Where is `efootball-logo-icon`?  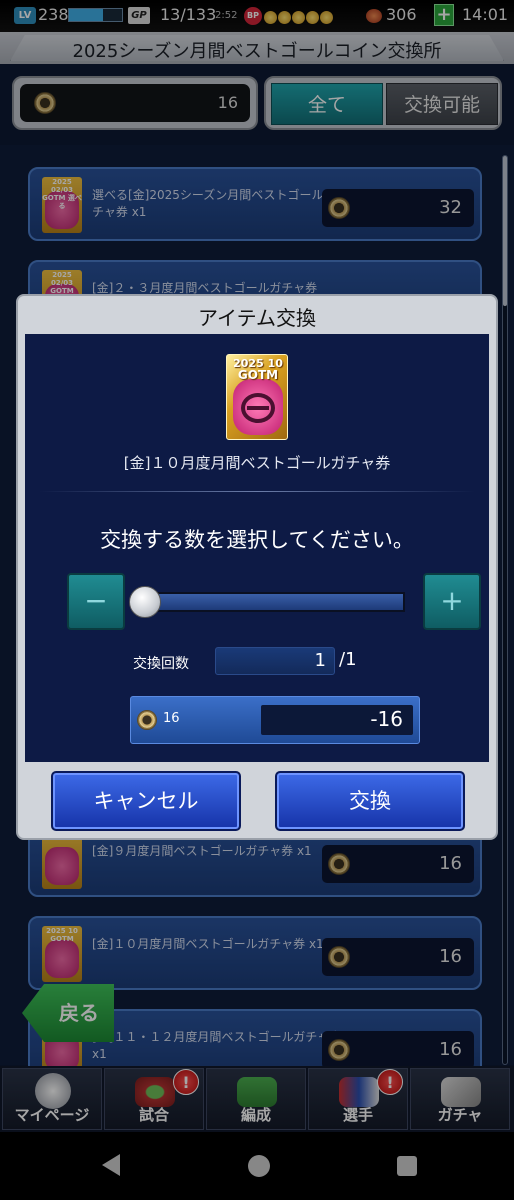
efootball-logo-icon is located at coordinates (258, 408).